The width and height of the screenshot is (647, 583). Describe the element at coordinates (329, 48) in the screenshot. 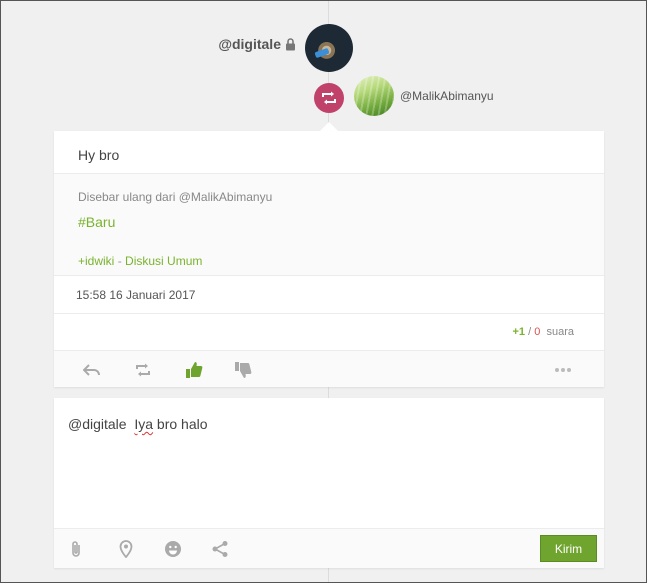

I see `author-avatar` at that location.